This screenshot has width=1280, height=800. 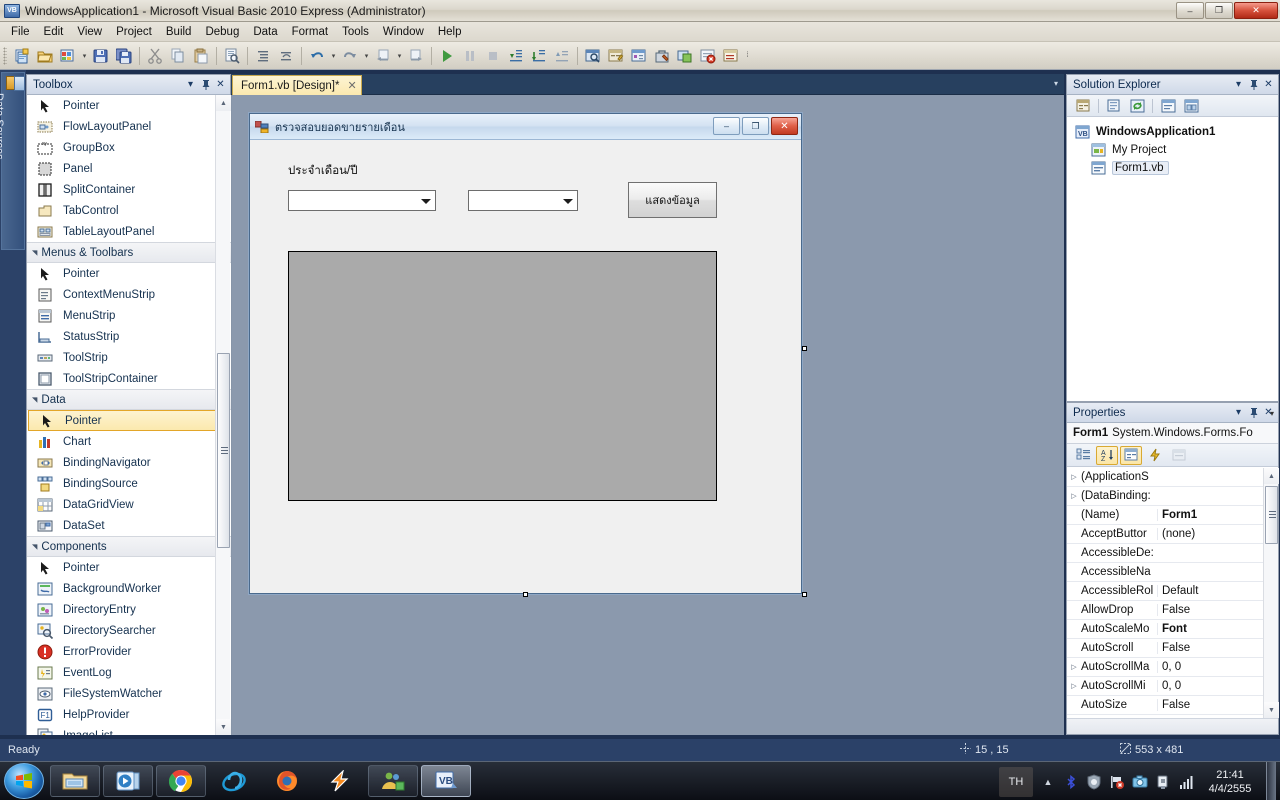 I want to click on comment-icon, so click(x=263, y=56).